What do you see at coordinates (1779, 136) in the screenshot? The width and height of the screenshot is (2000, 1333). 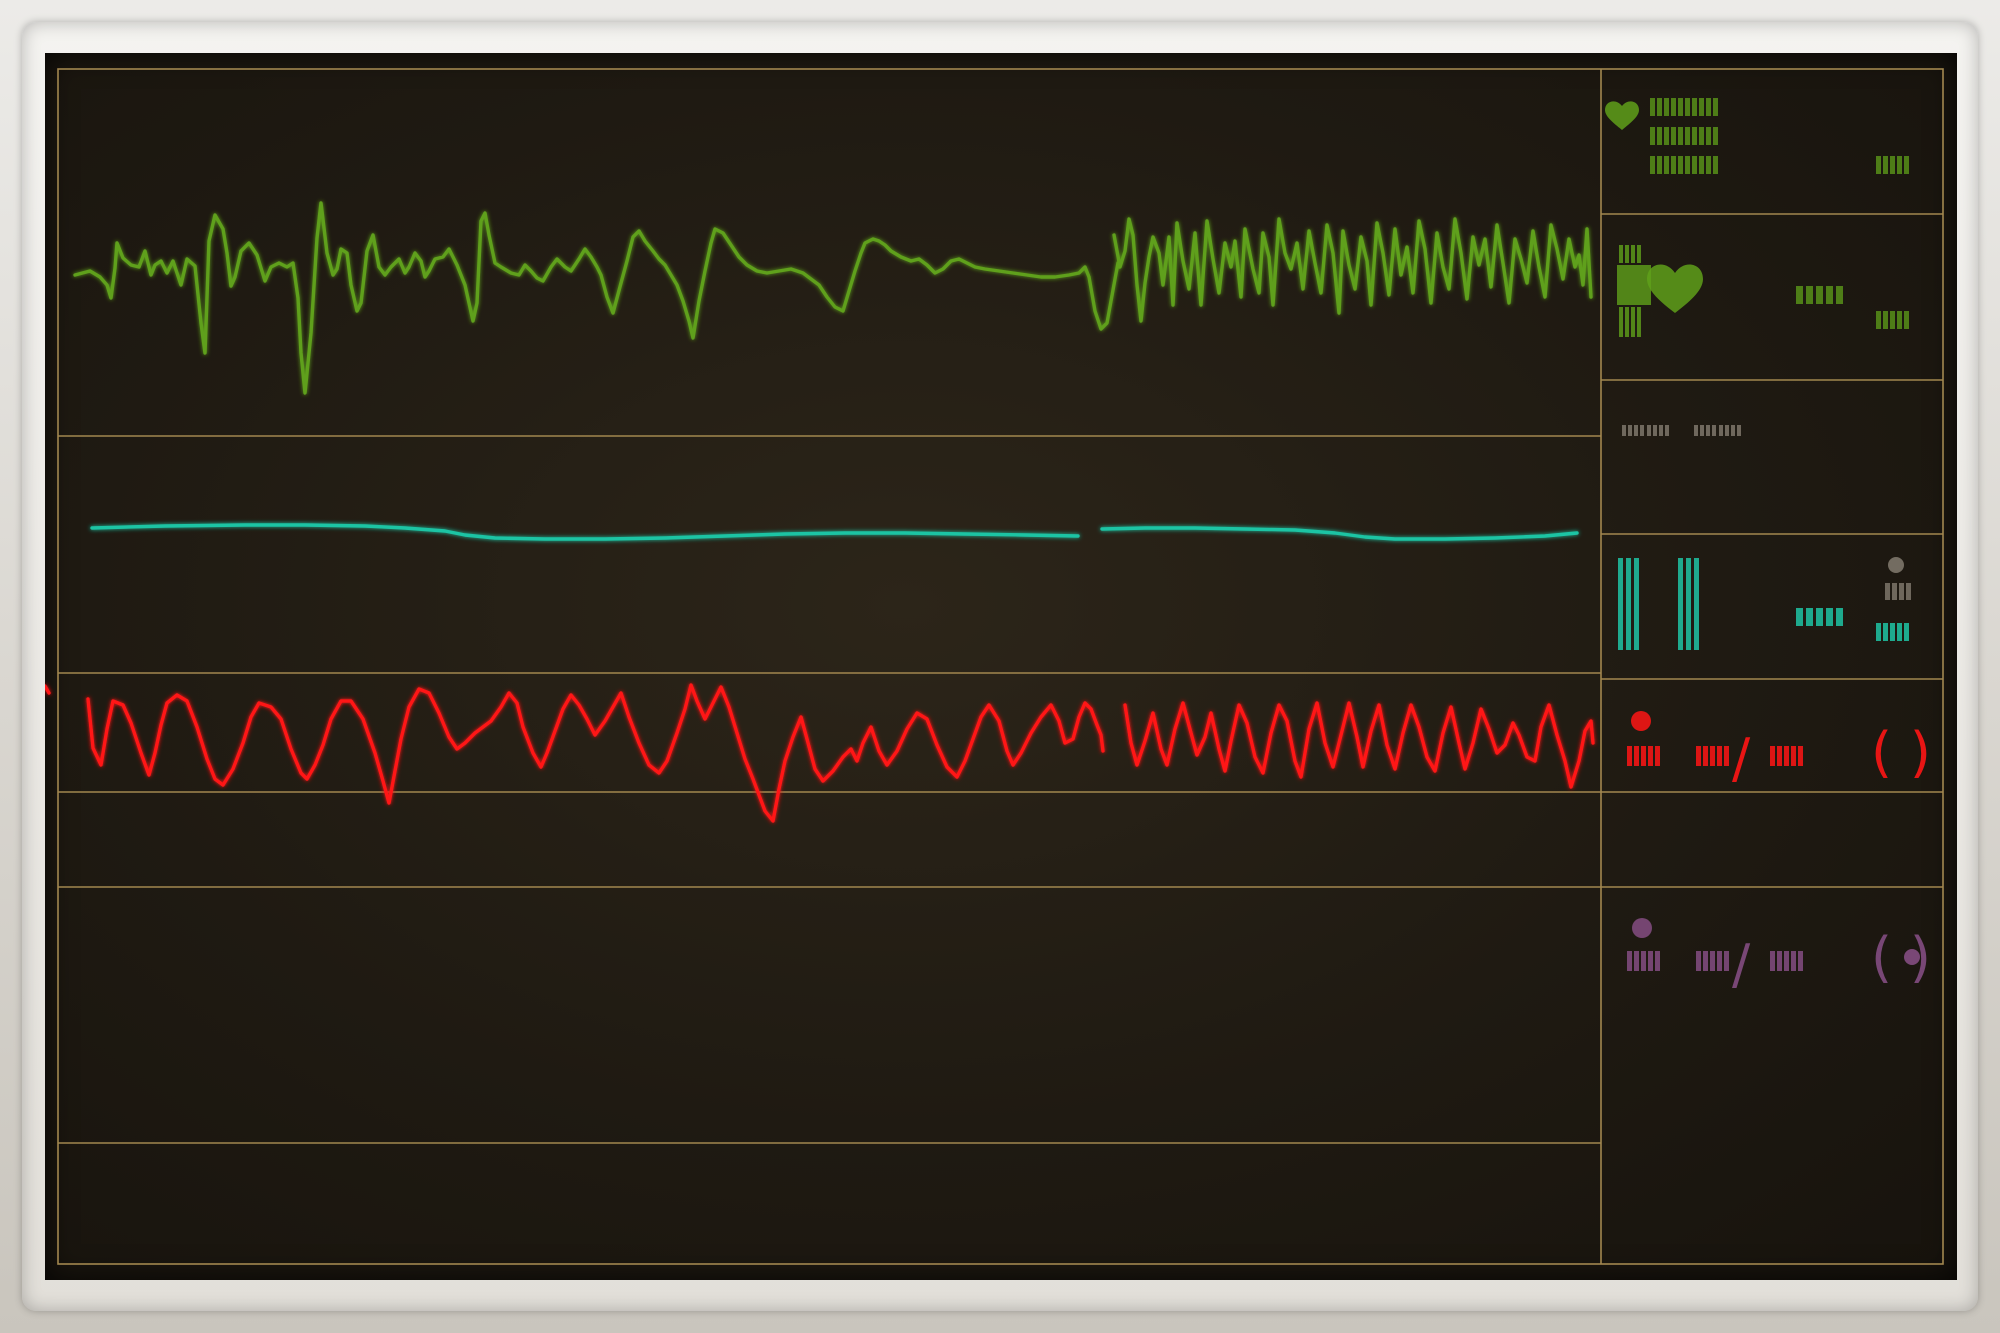 I see `ecg-placeholder-rows` at bounding box center [1779, 136].